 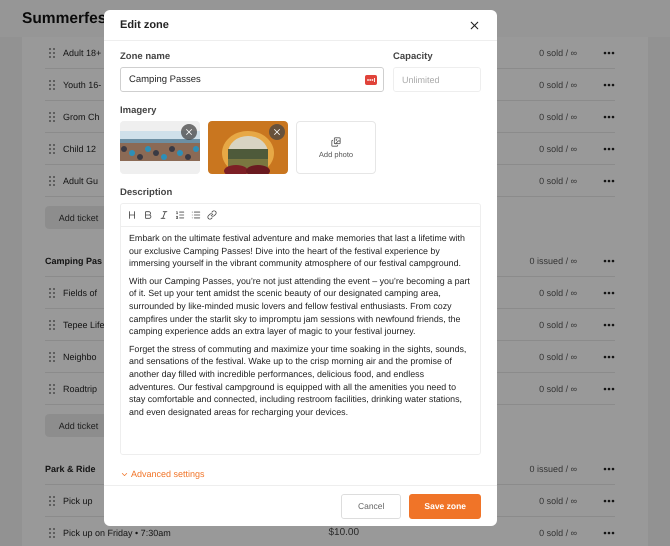 I want to click on image-icon, so click(x=336, y=141).